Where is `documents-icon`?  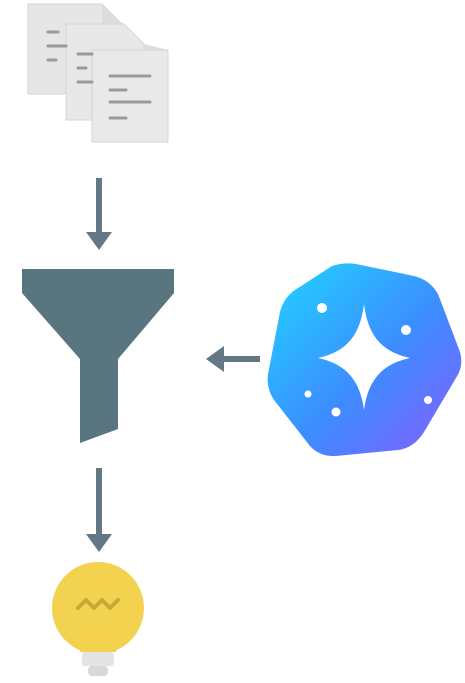 documents-icon is located at coordinates (99, 73).